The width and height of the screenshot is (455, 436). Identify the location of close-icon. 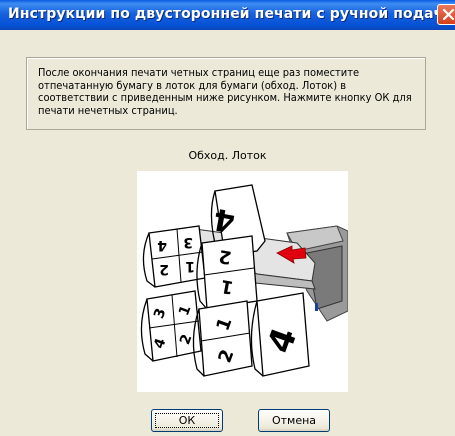
(448, 14).